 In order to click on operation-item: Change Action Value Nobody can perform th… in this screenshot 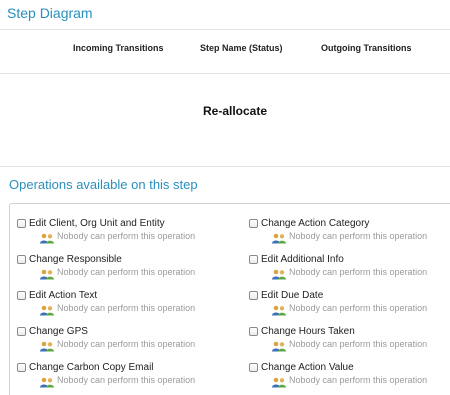, I will do `click(349, 373)`.